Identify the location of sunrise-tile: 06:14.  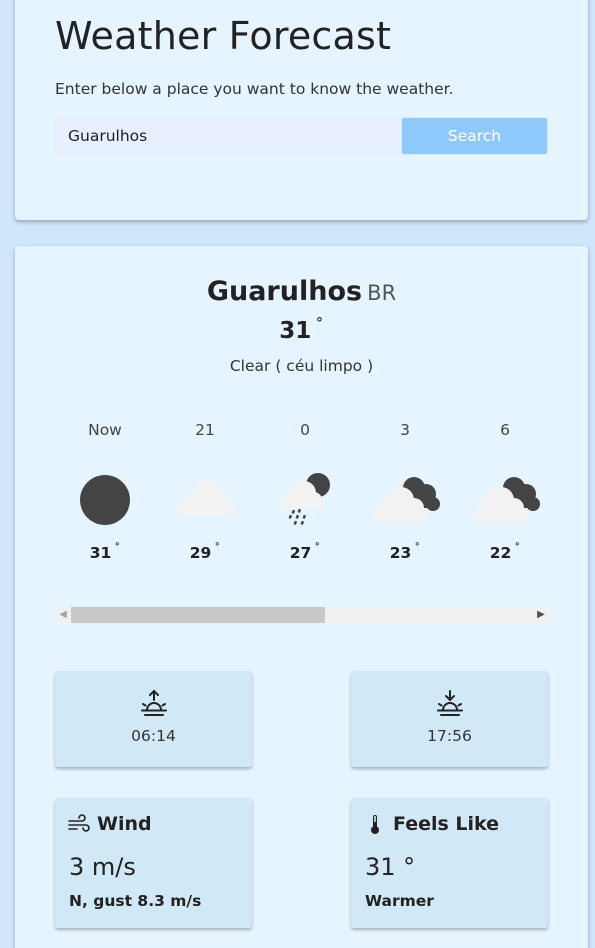
(153, 719).